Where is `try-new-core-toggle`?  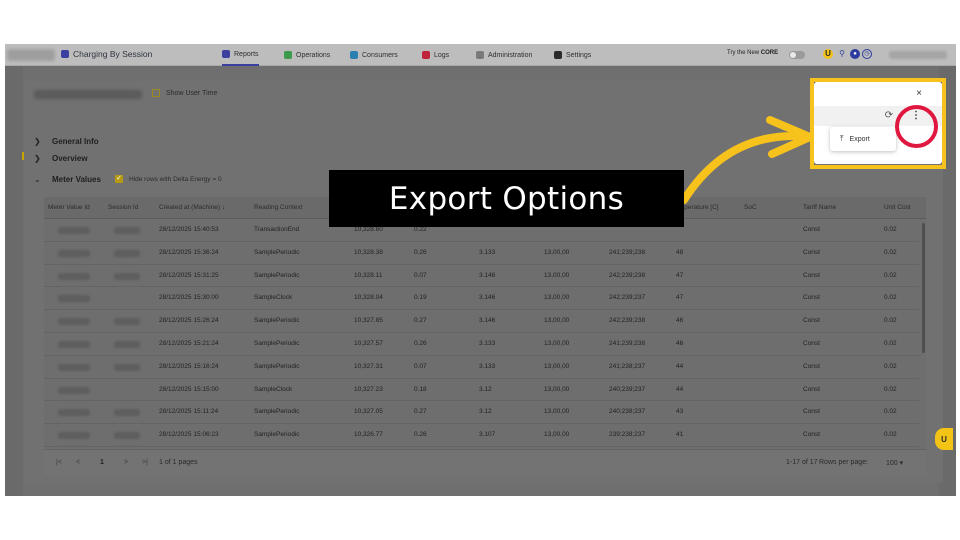 try-new-core-toggle is located at coordinates (797, 55).